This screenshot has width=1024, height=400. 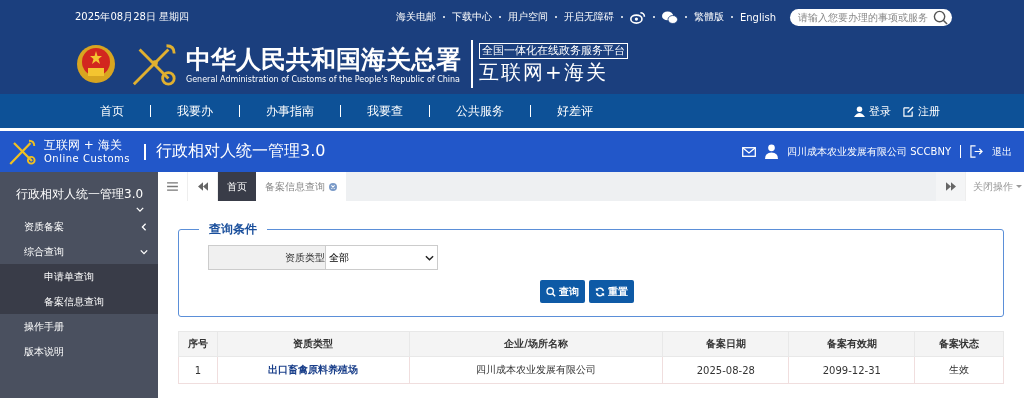 I want to click on search-button: 查询, so click(x=562, y=291).